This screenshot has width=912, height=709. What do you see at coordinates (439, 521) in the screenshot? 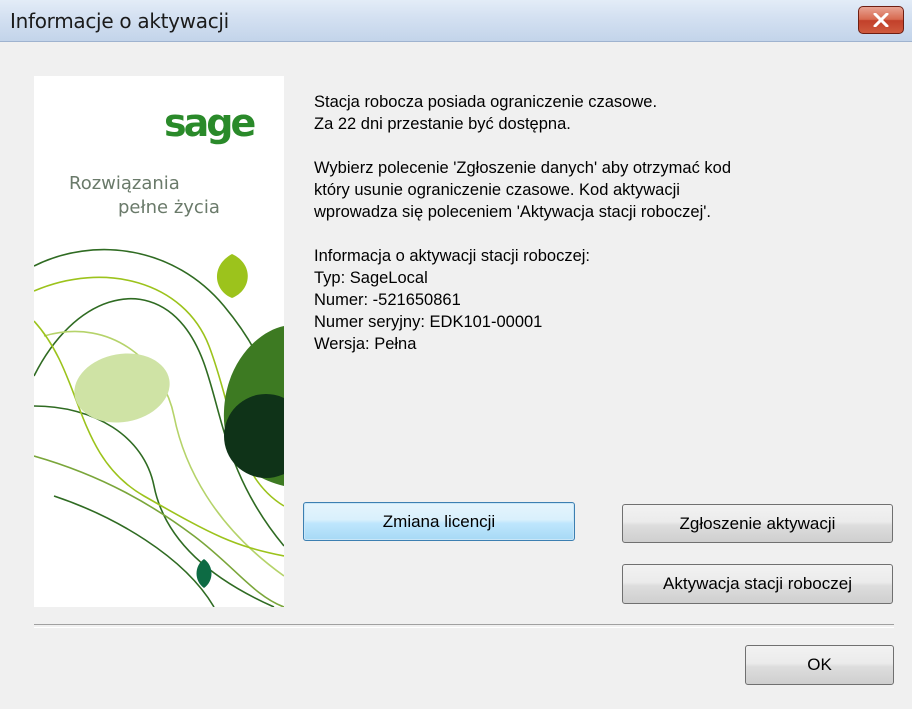
I see `change-license-button: Zmiana licencji` at bounding box center [439, 521].